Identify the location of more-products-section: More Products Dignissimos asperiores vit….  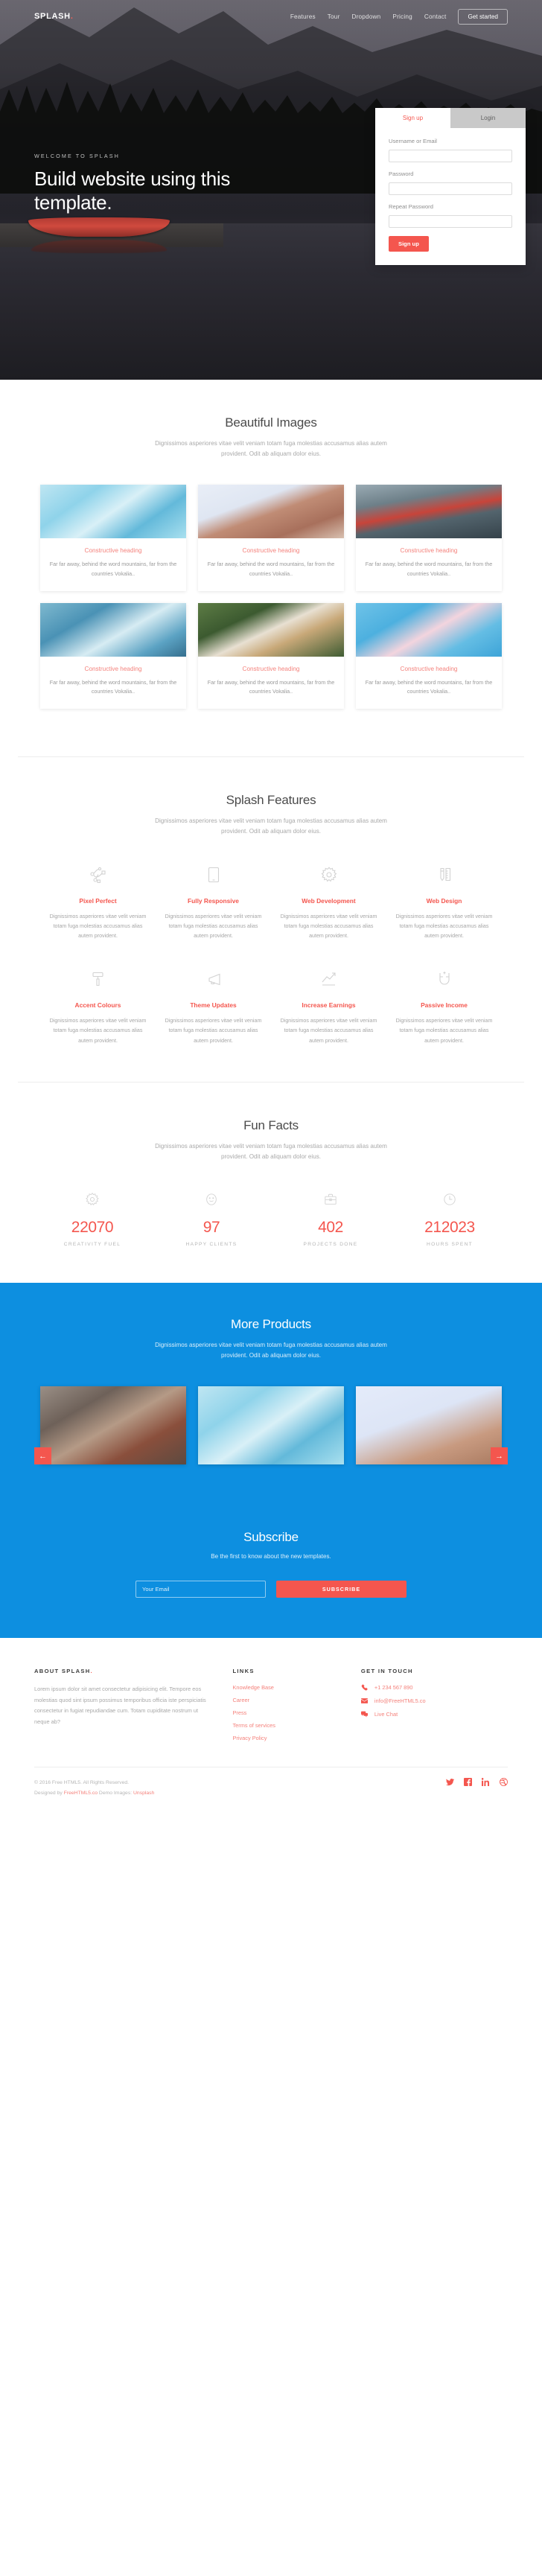
(271, 1391).